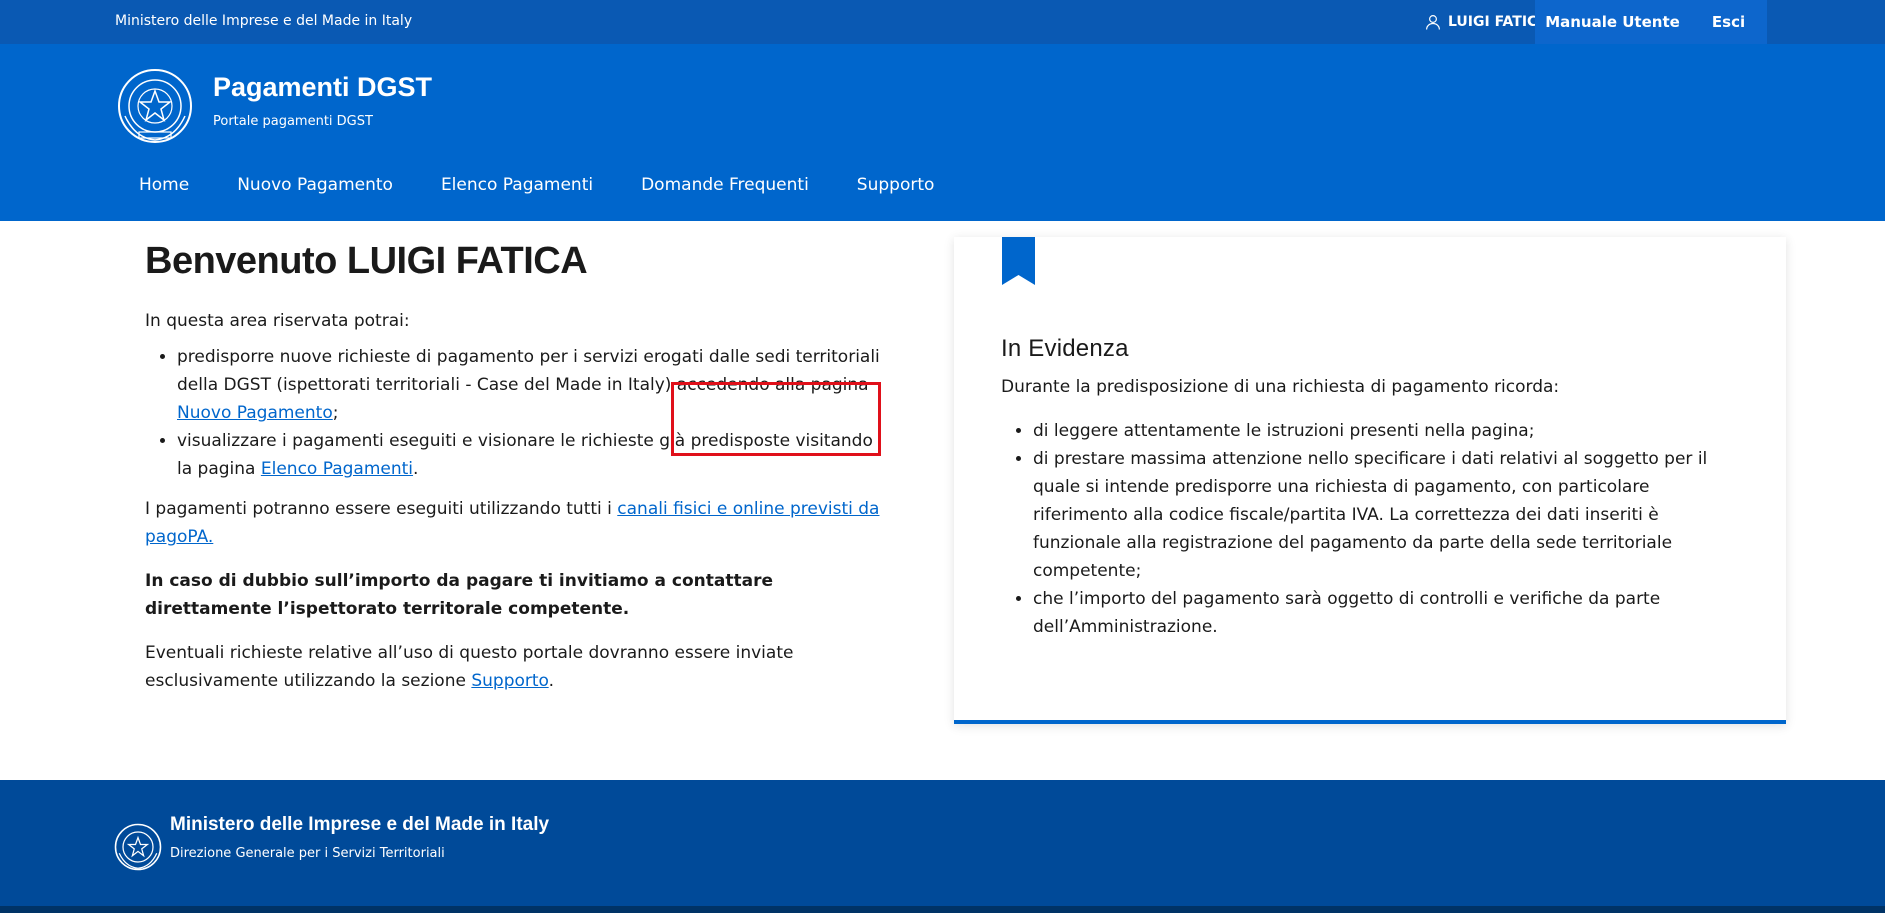 The width and height of the screenshot is (1885, 913). I want to click on bookmark-icon, so click(1018, 261).